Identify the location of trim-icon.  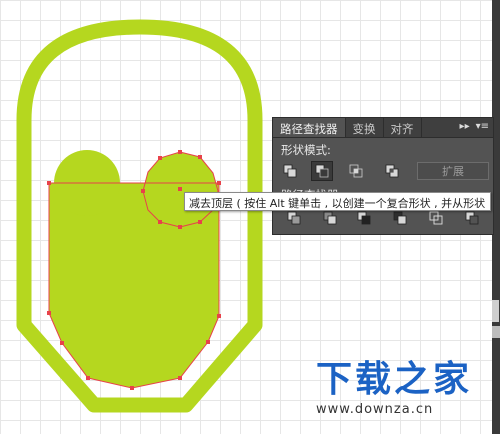
(330, 218).